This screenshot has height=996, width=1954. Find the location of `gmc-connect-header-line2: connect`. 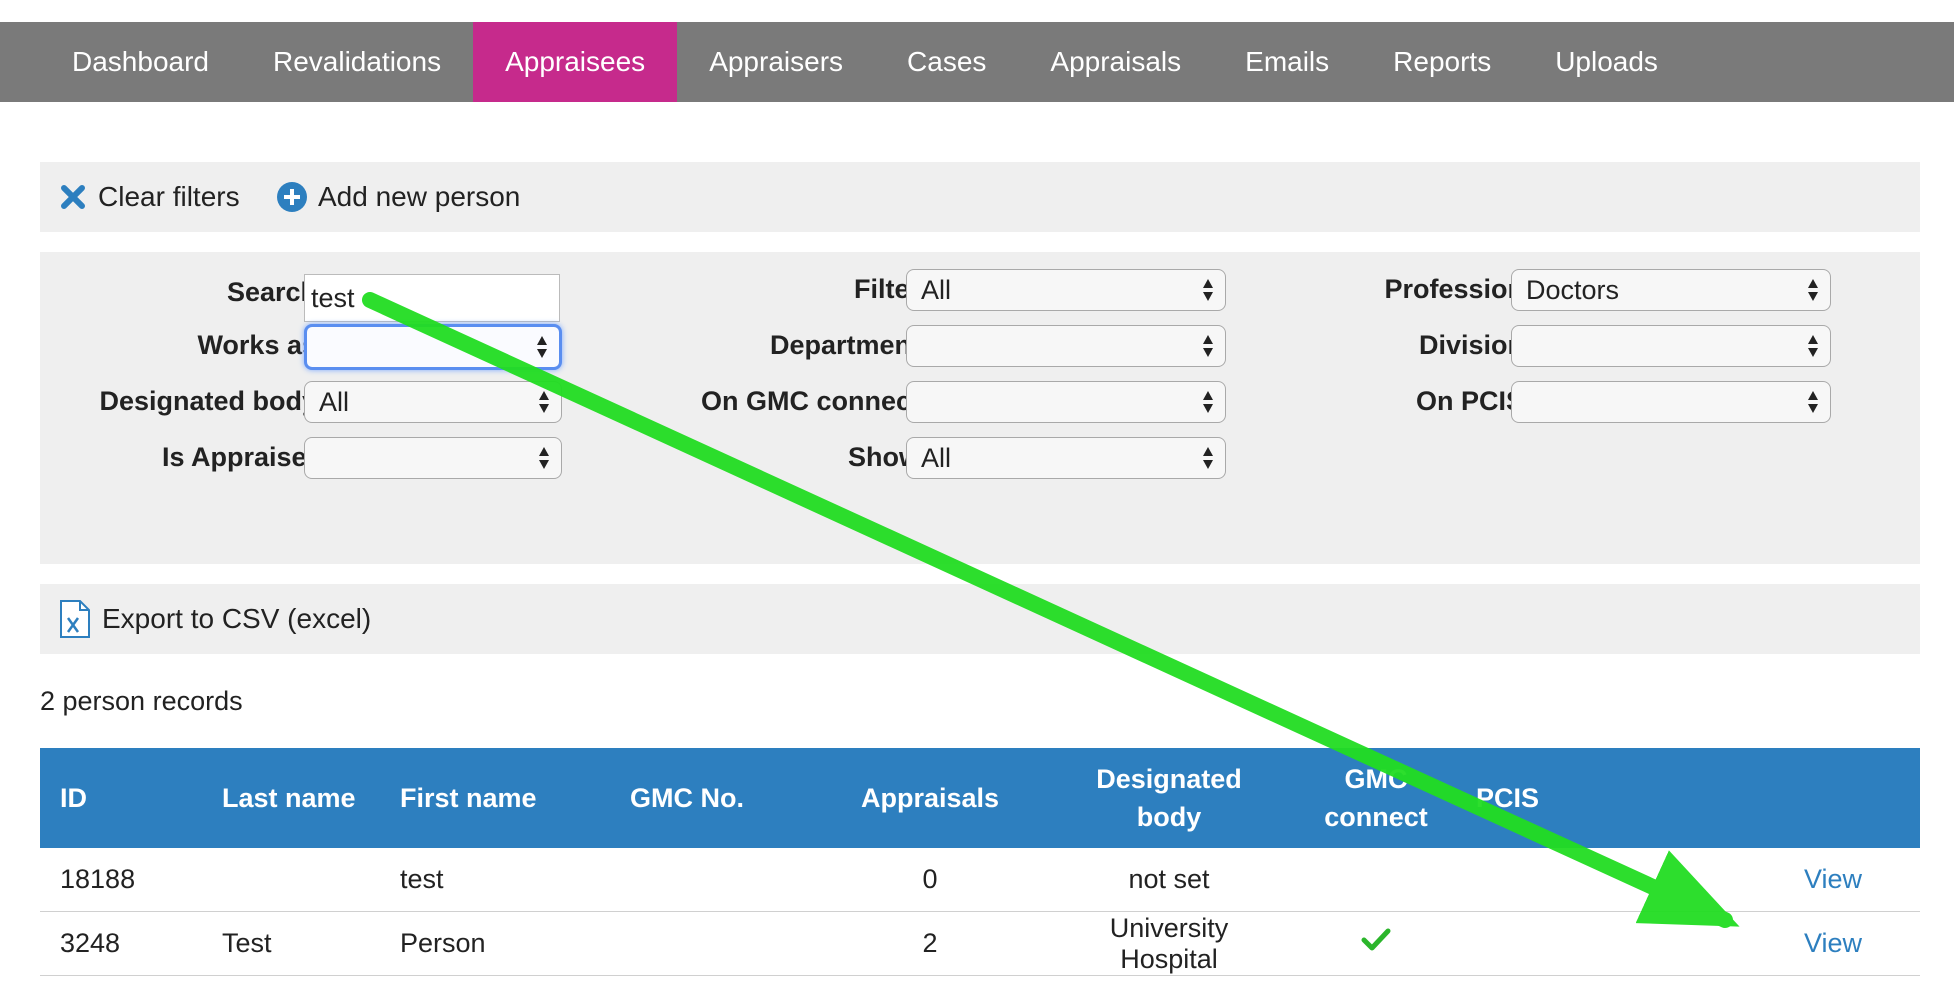

gmc-connect-header-line2: connect is located at coordinates (1376, 817).